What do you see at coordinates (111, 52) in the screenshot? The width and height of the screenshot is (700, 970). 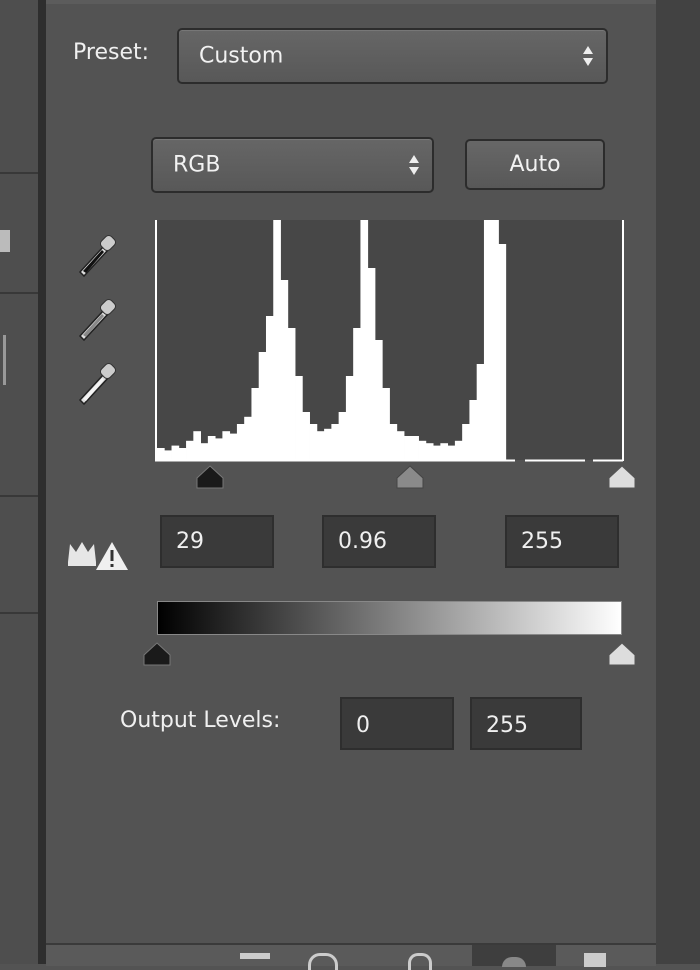 I see `preset-label: Preset:` at bounding box center [111, 52].